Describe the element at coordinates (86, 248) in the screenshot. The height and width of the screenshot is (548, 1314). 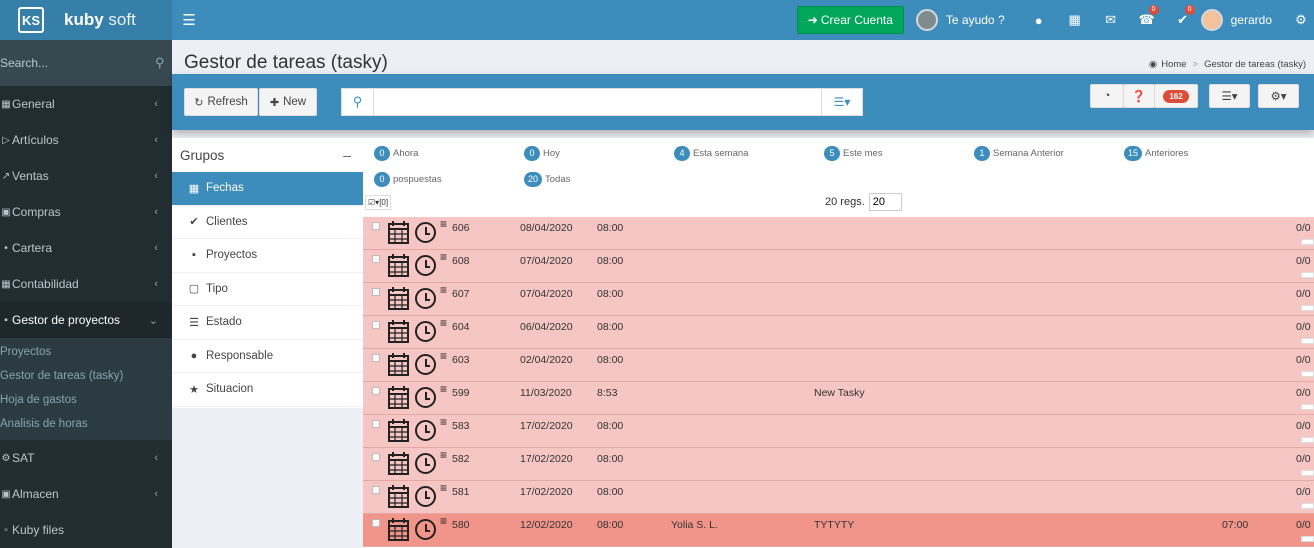
I see `sidebar-item-cartera: • Cartera ‹` at that location.